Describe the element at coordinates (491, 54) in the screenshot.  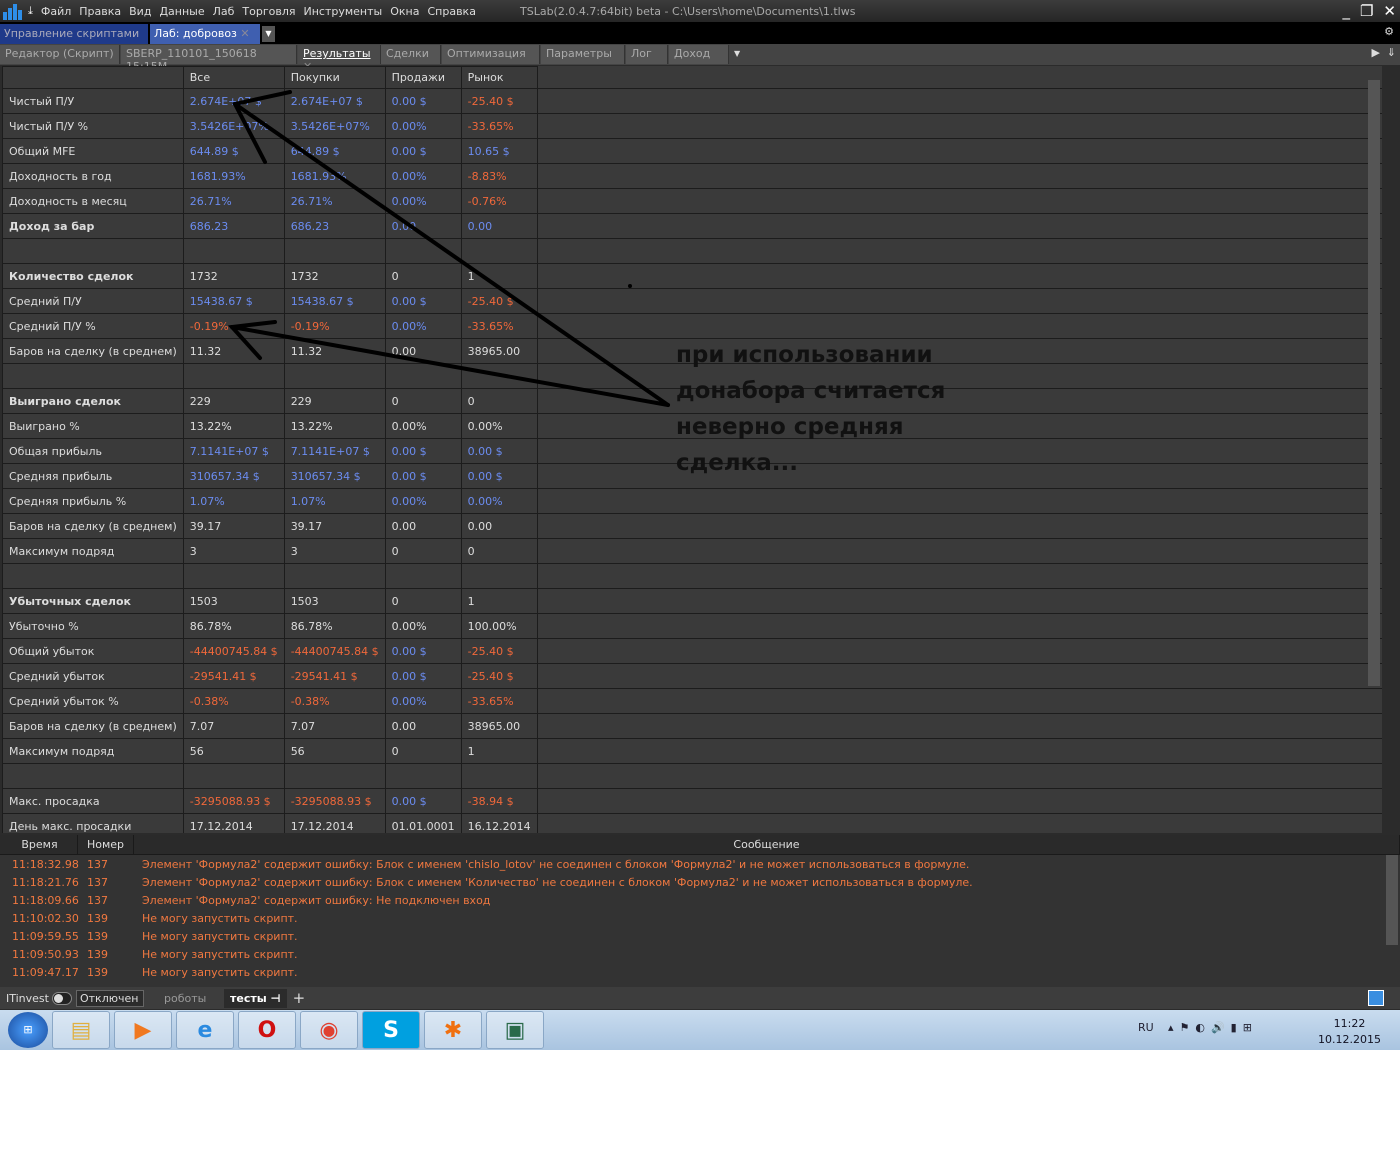
I see `tab-optimization: Оптимизация` at that location.